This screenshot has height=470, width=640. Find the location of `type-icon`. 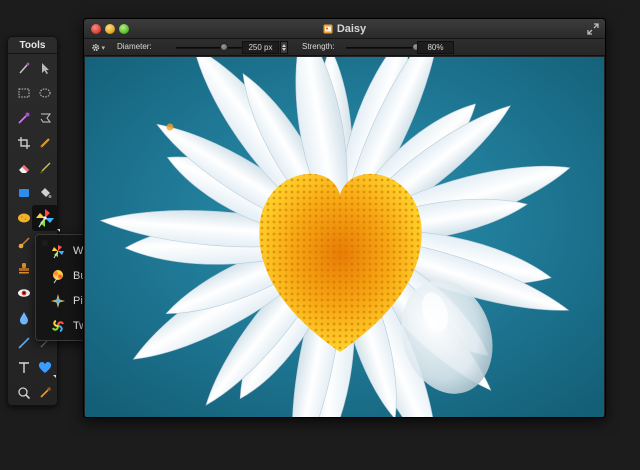

type-icon is located at coordinates (24, 368).